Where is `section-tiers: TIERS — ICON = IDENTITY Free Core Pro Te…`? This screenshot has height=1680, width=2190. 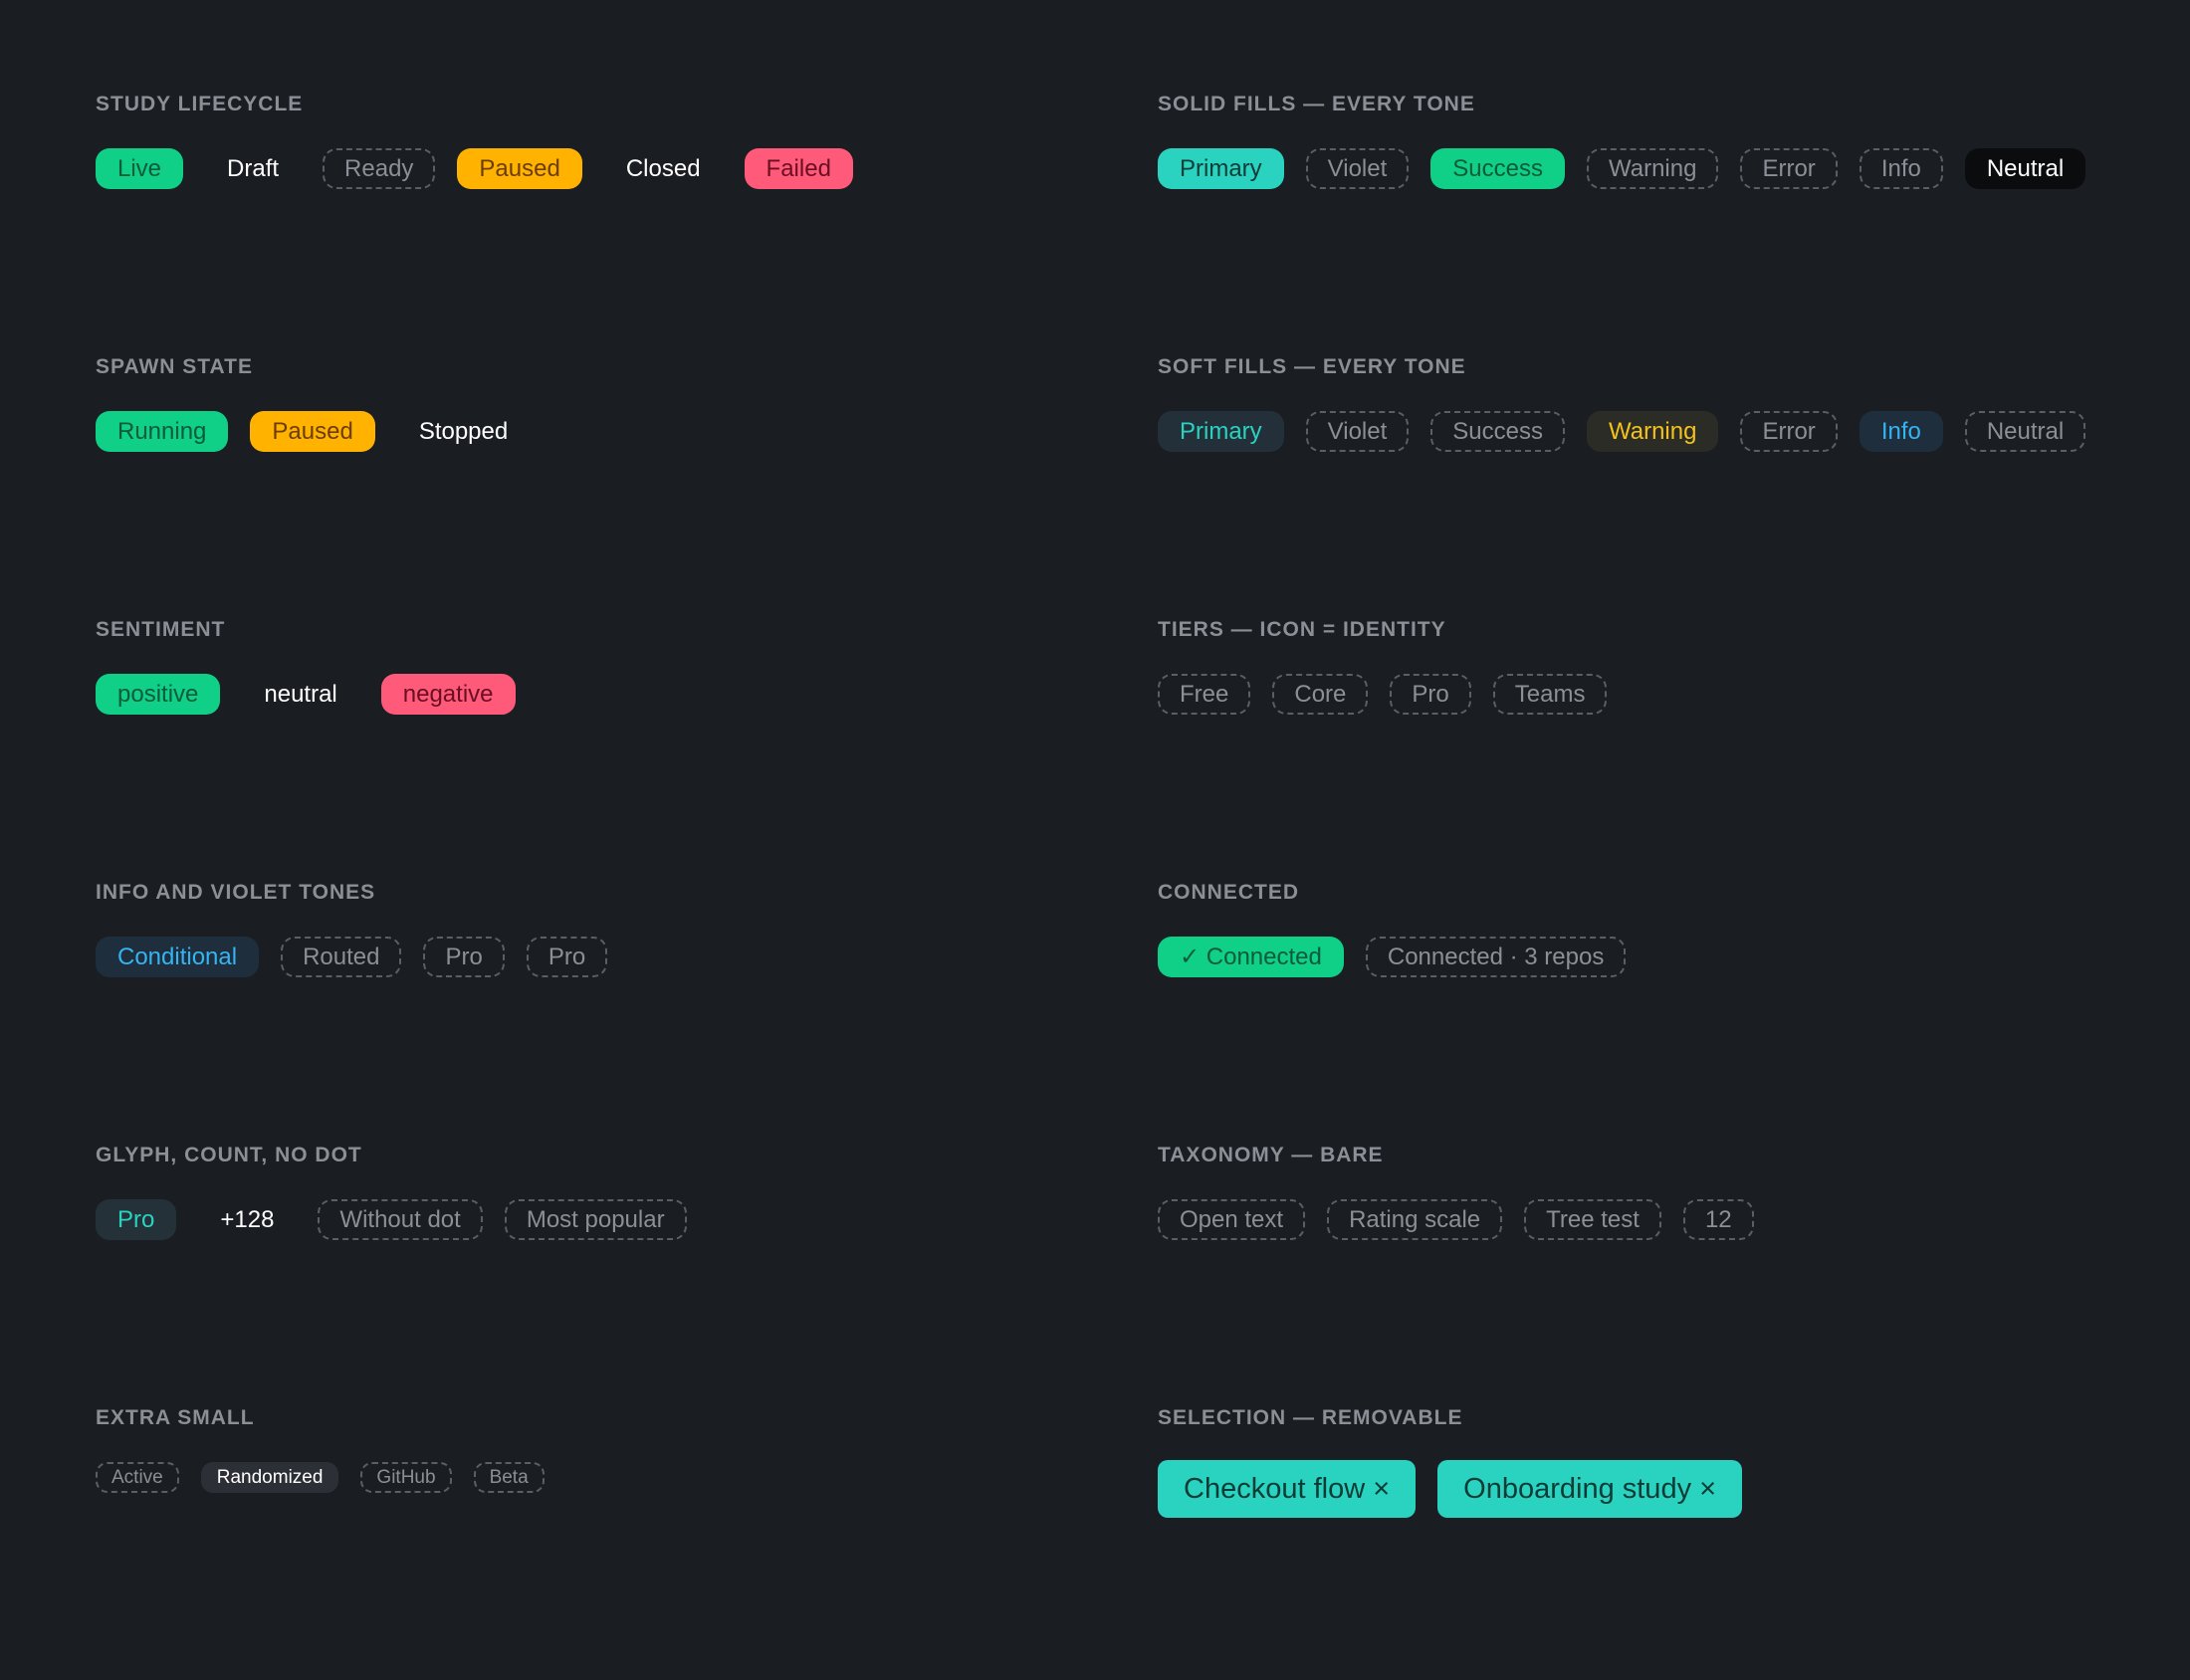 section-tiers: TIERS — ICON = IDENTITY Free Core Pro Te… is located at coordinates (1383, 666).